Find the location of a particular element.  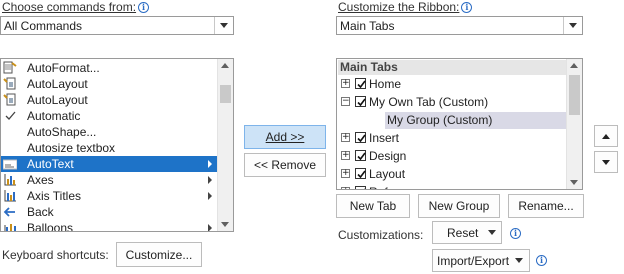

customize-ribbon-label: Customize the Ribbon: i is located at coordinates (405, 7).